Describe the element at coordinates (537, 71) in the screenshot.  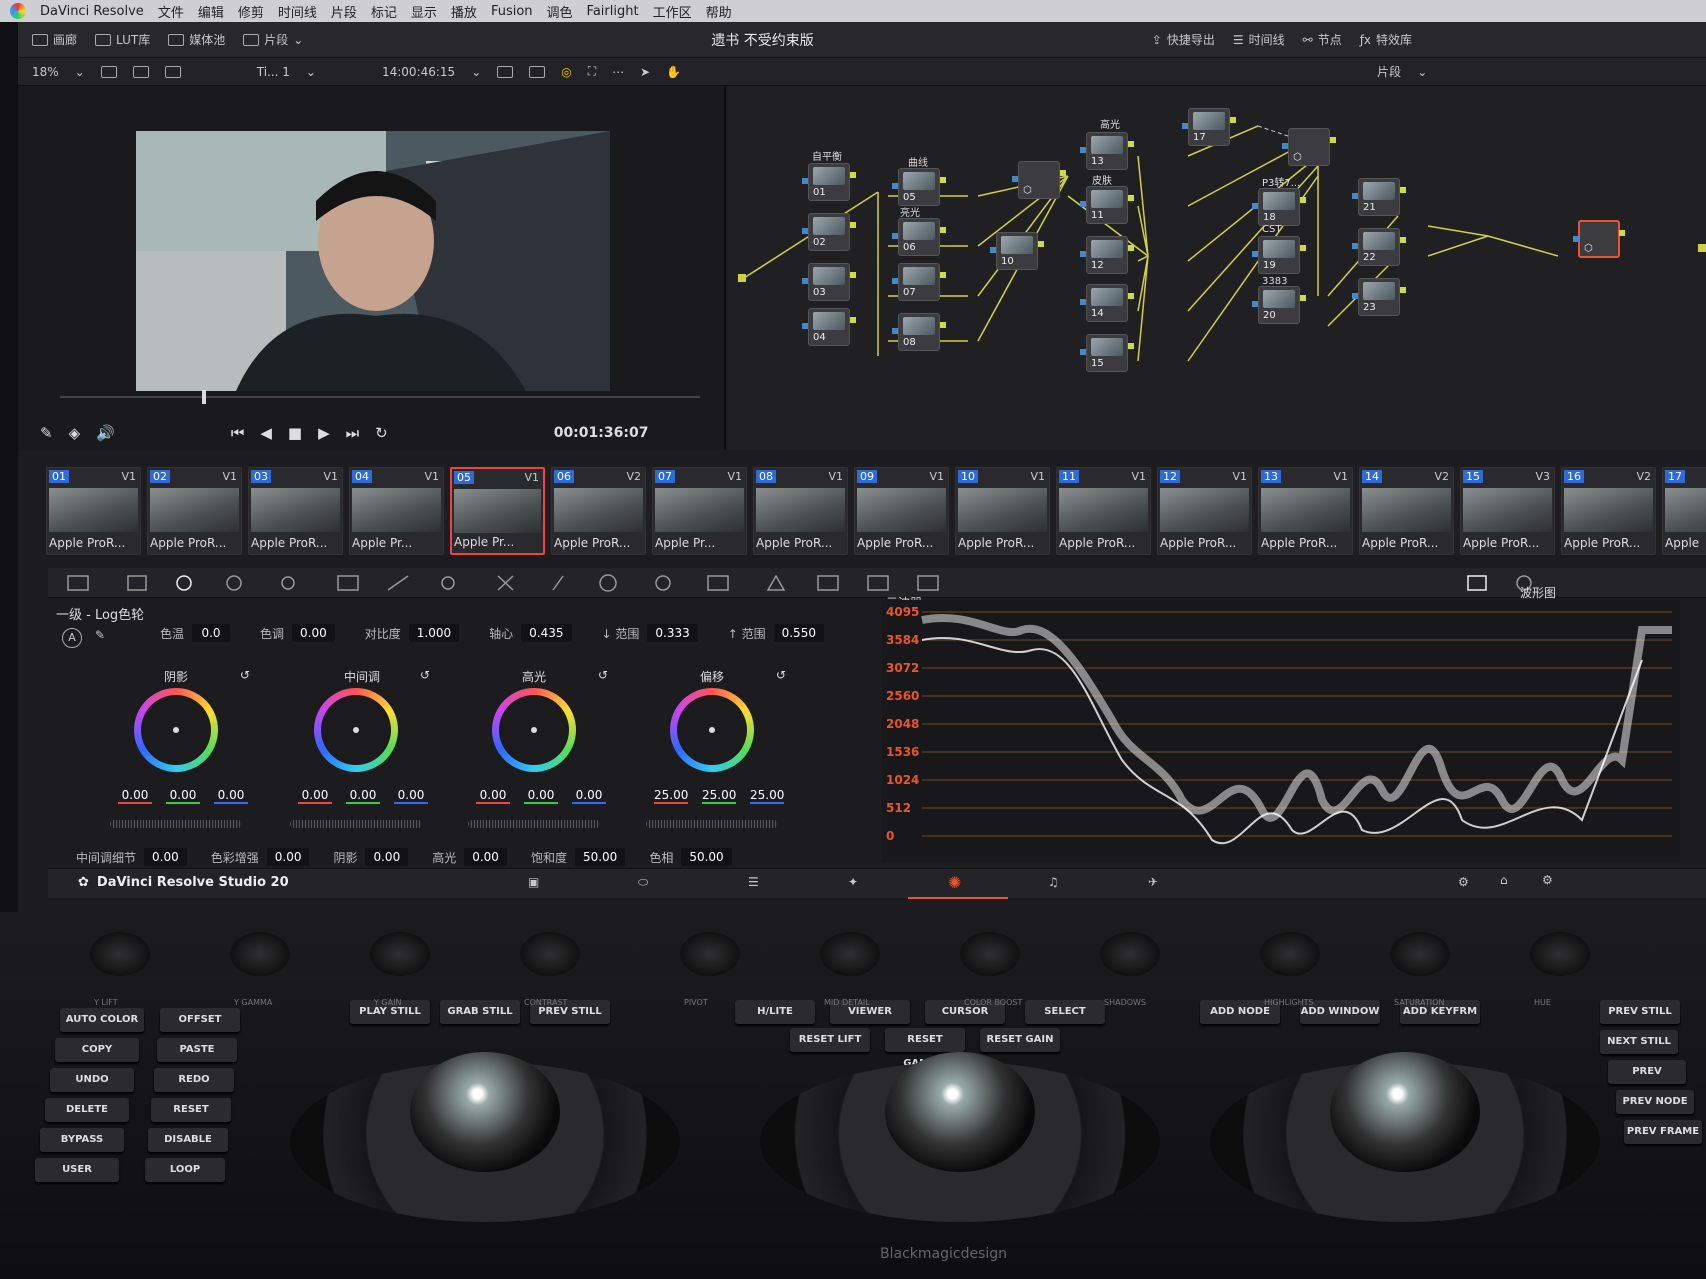
I see `safe-area-icon` at that location.